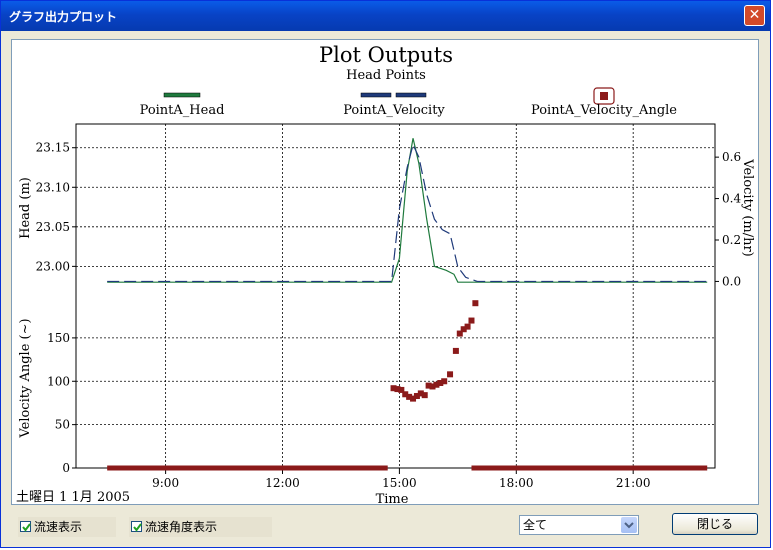  What do you see at coordinates (604, 96) in the screenshot?
I see `legend-swatch-angle` at bounding box center [604, 96].